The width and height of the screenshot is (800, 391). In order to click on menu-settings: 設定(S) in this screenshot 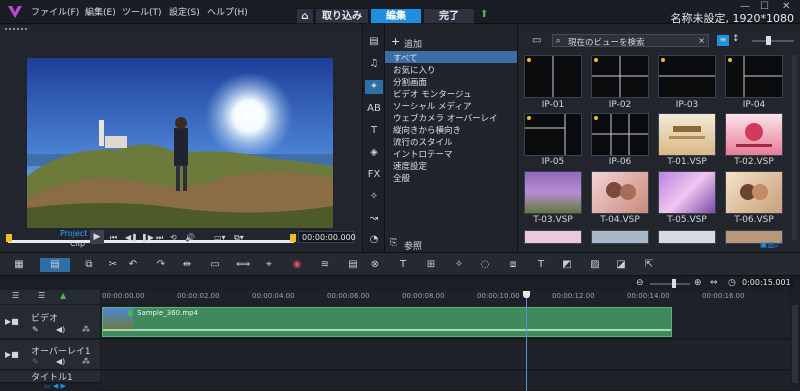, I will do `click(184, 11)`.